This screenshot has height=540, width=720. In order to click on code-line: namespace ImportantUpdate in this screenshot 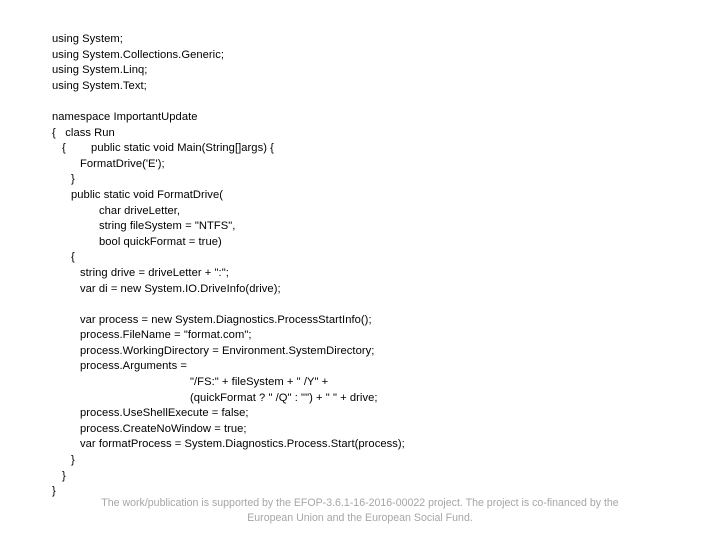, I will do `click(125, 116)`.